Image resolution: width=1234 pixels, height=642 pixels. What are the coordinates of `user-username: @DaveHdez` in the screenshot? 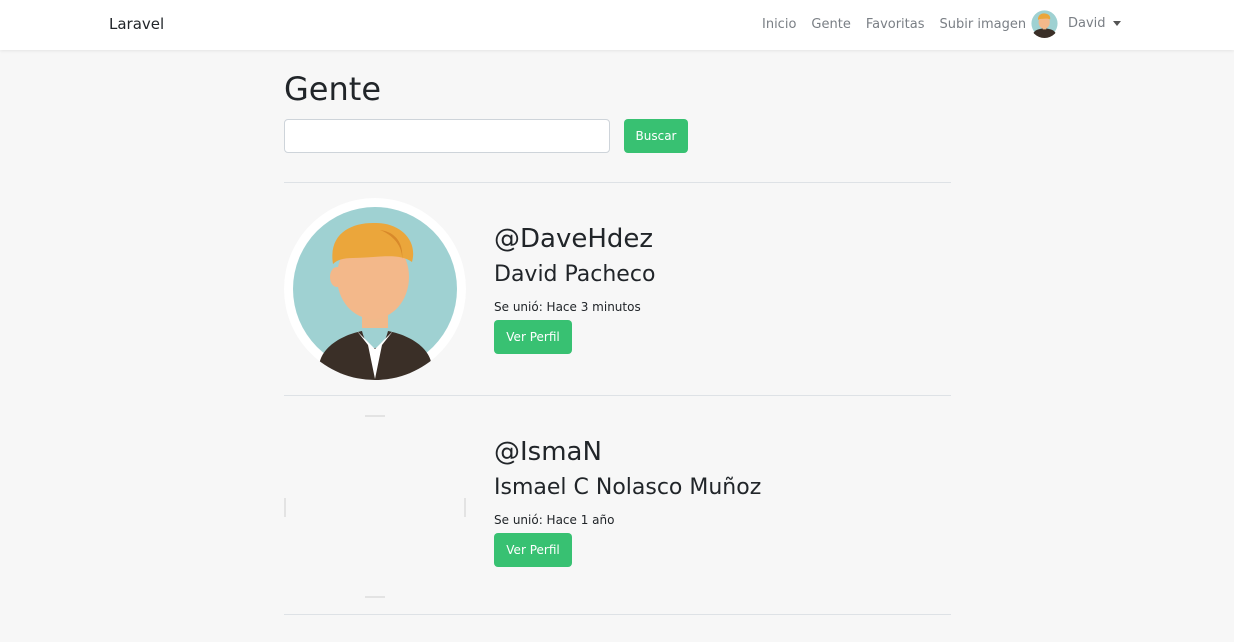 It's located at (574, 239).